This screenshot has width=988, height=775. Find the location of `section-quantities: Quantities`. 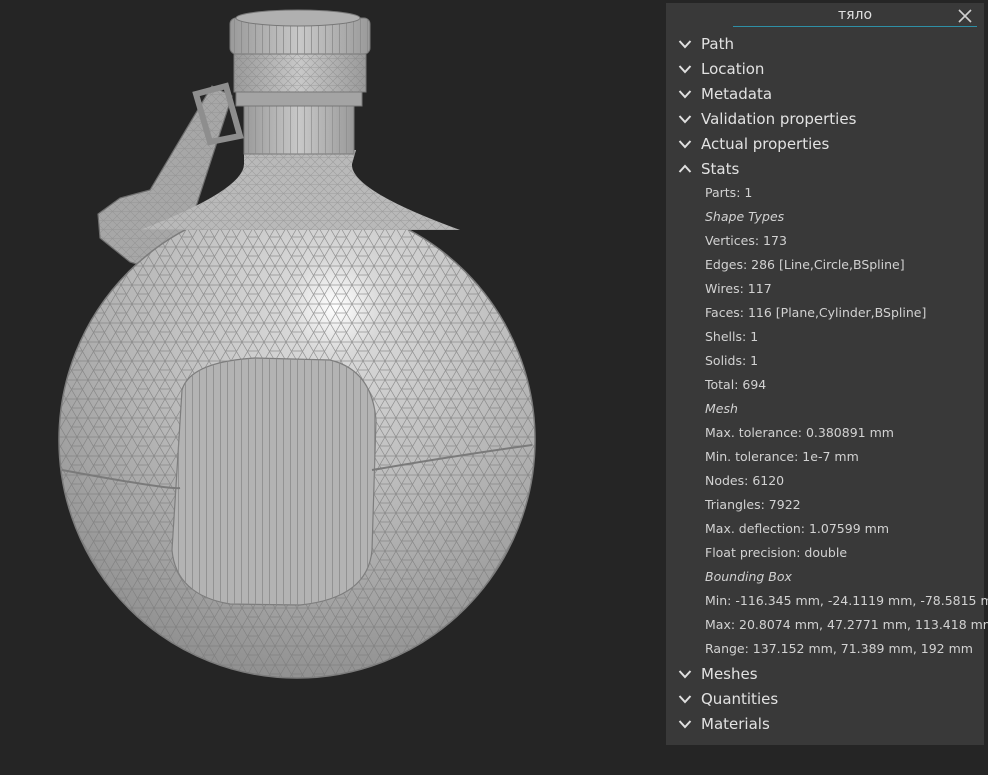

section-quantities: Quantities is located at coordinates (825, 698).